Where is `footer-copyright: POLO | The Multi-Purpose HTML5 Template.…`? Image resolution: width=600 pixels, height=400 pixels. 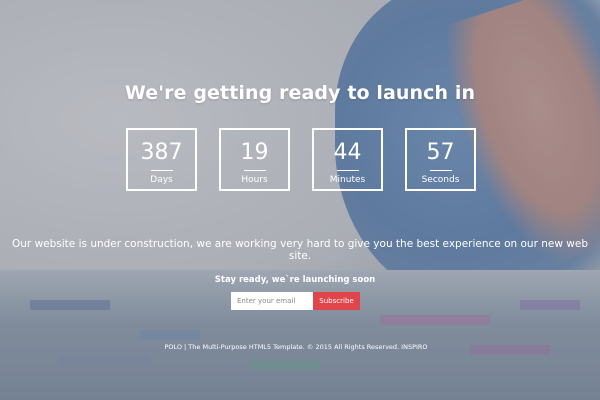
footer-copyright: POLO | The Multi-Purpose HTML5 Template.… is located at coordinates (296, 347).